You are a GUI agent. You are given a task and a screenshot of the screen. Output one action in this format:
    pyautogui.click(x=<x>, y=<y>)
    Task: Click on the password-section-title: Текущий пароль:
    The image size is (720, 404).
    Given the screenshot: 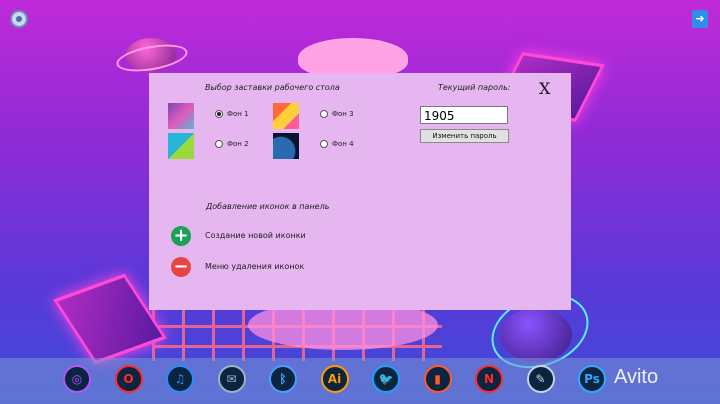 What is the action you would take?
    pyautogui.click(x=474, y=87)
    